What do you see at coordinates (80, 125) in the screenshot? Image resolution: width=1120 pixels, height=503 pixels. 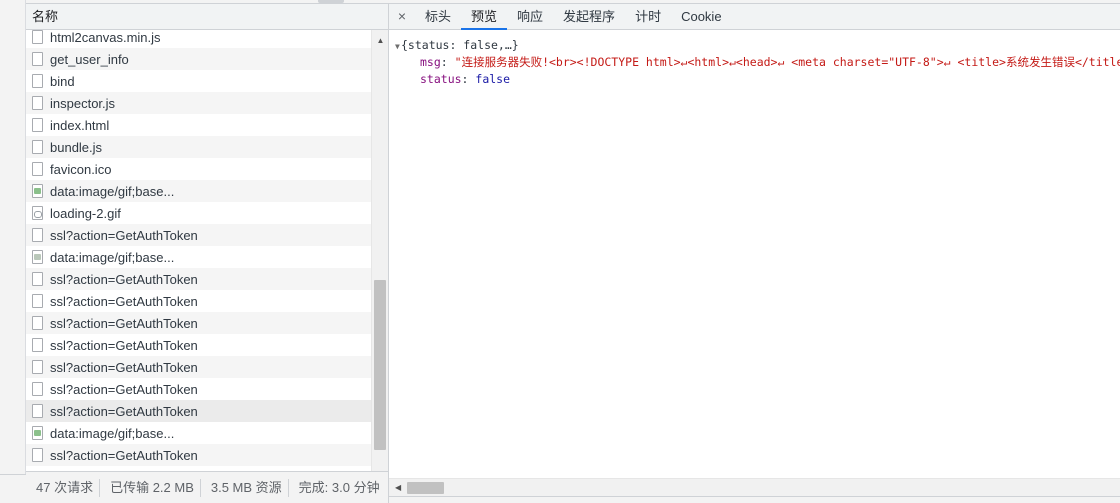 I see `request-name: index.html` at bounding box center [80, 125].